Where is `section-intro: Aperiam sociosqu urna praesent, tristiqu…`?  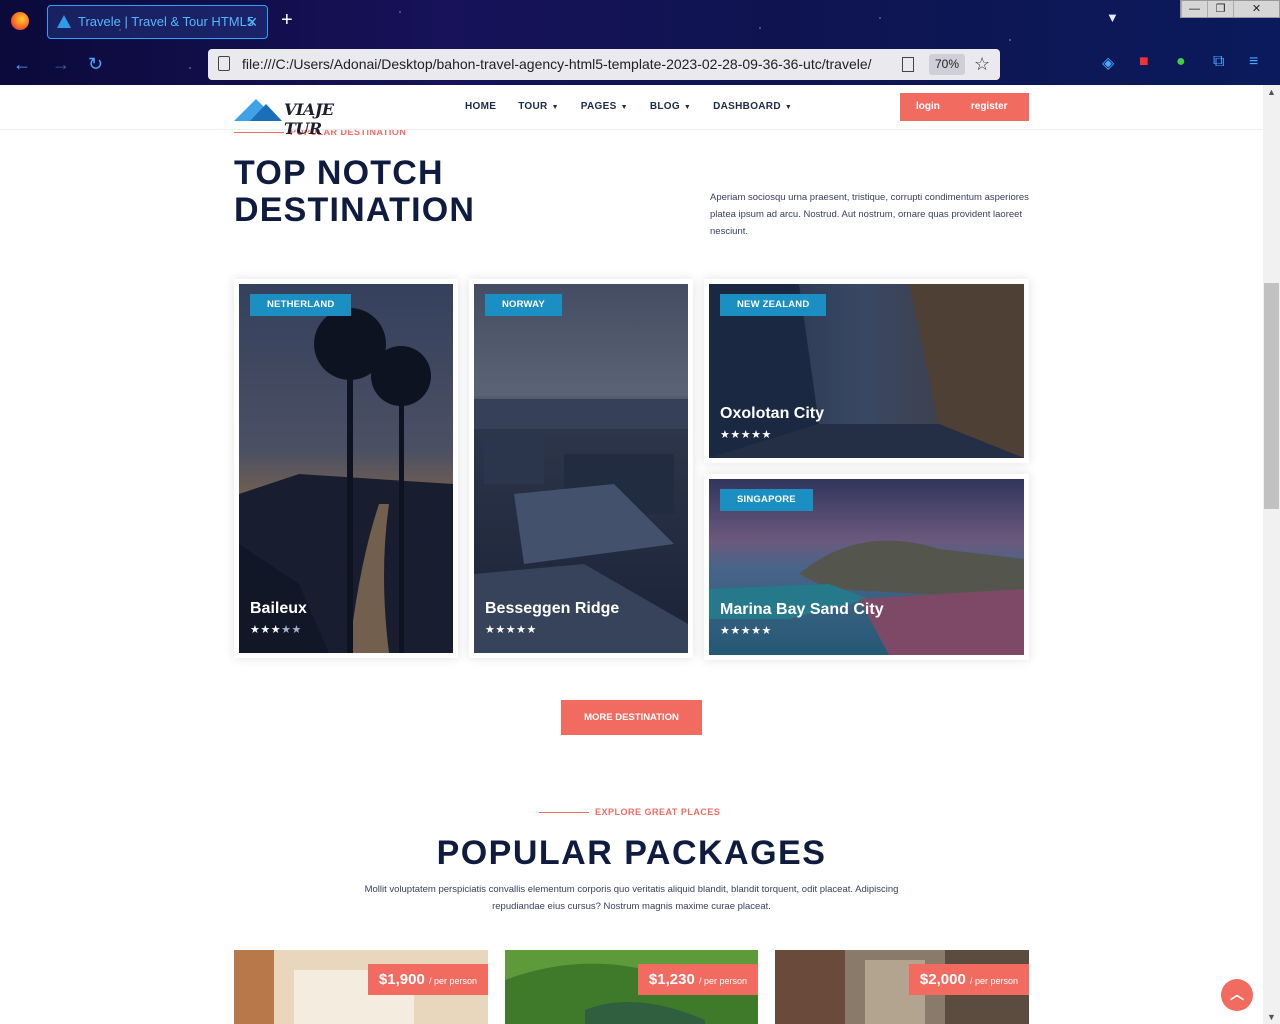
section-intro: Aperiam sociosqu urna praesent, tristiqu… is located at coordinates (869, 214).